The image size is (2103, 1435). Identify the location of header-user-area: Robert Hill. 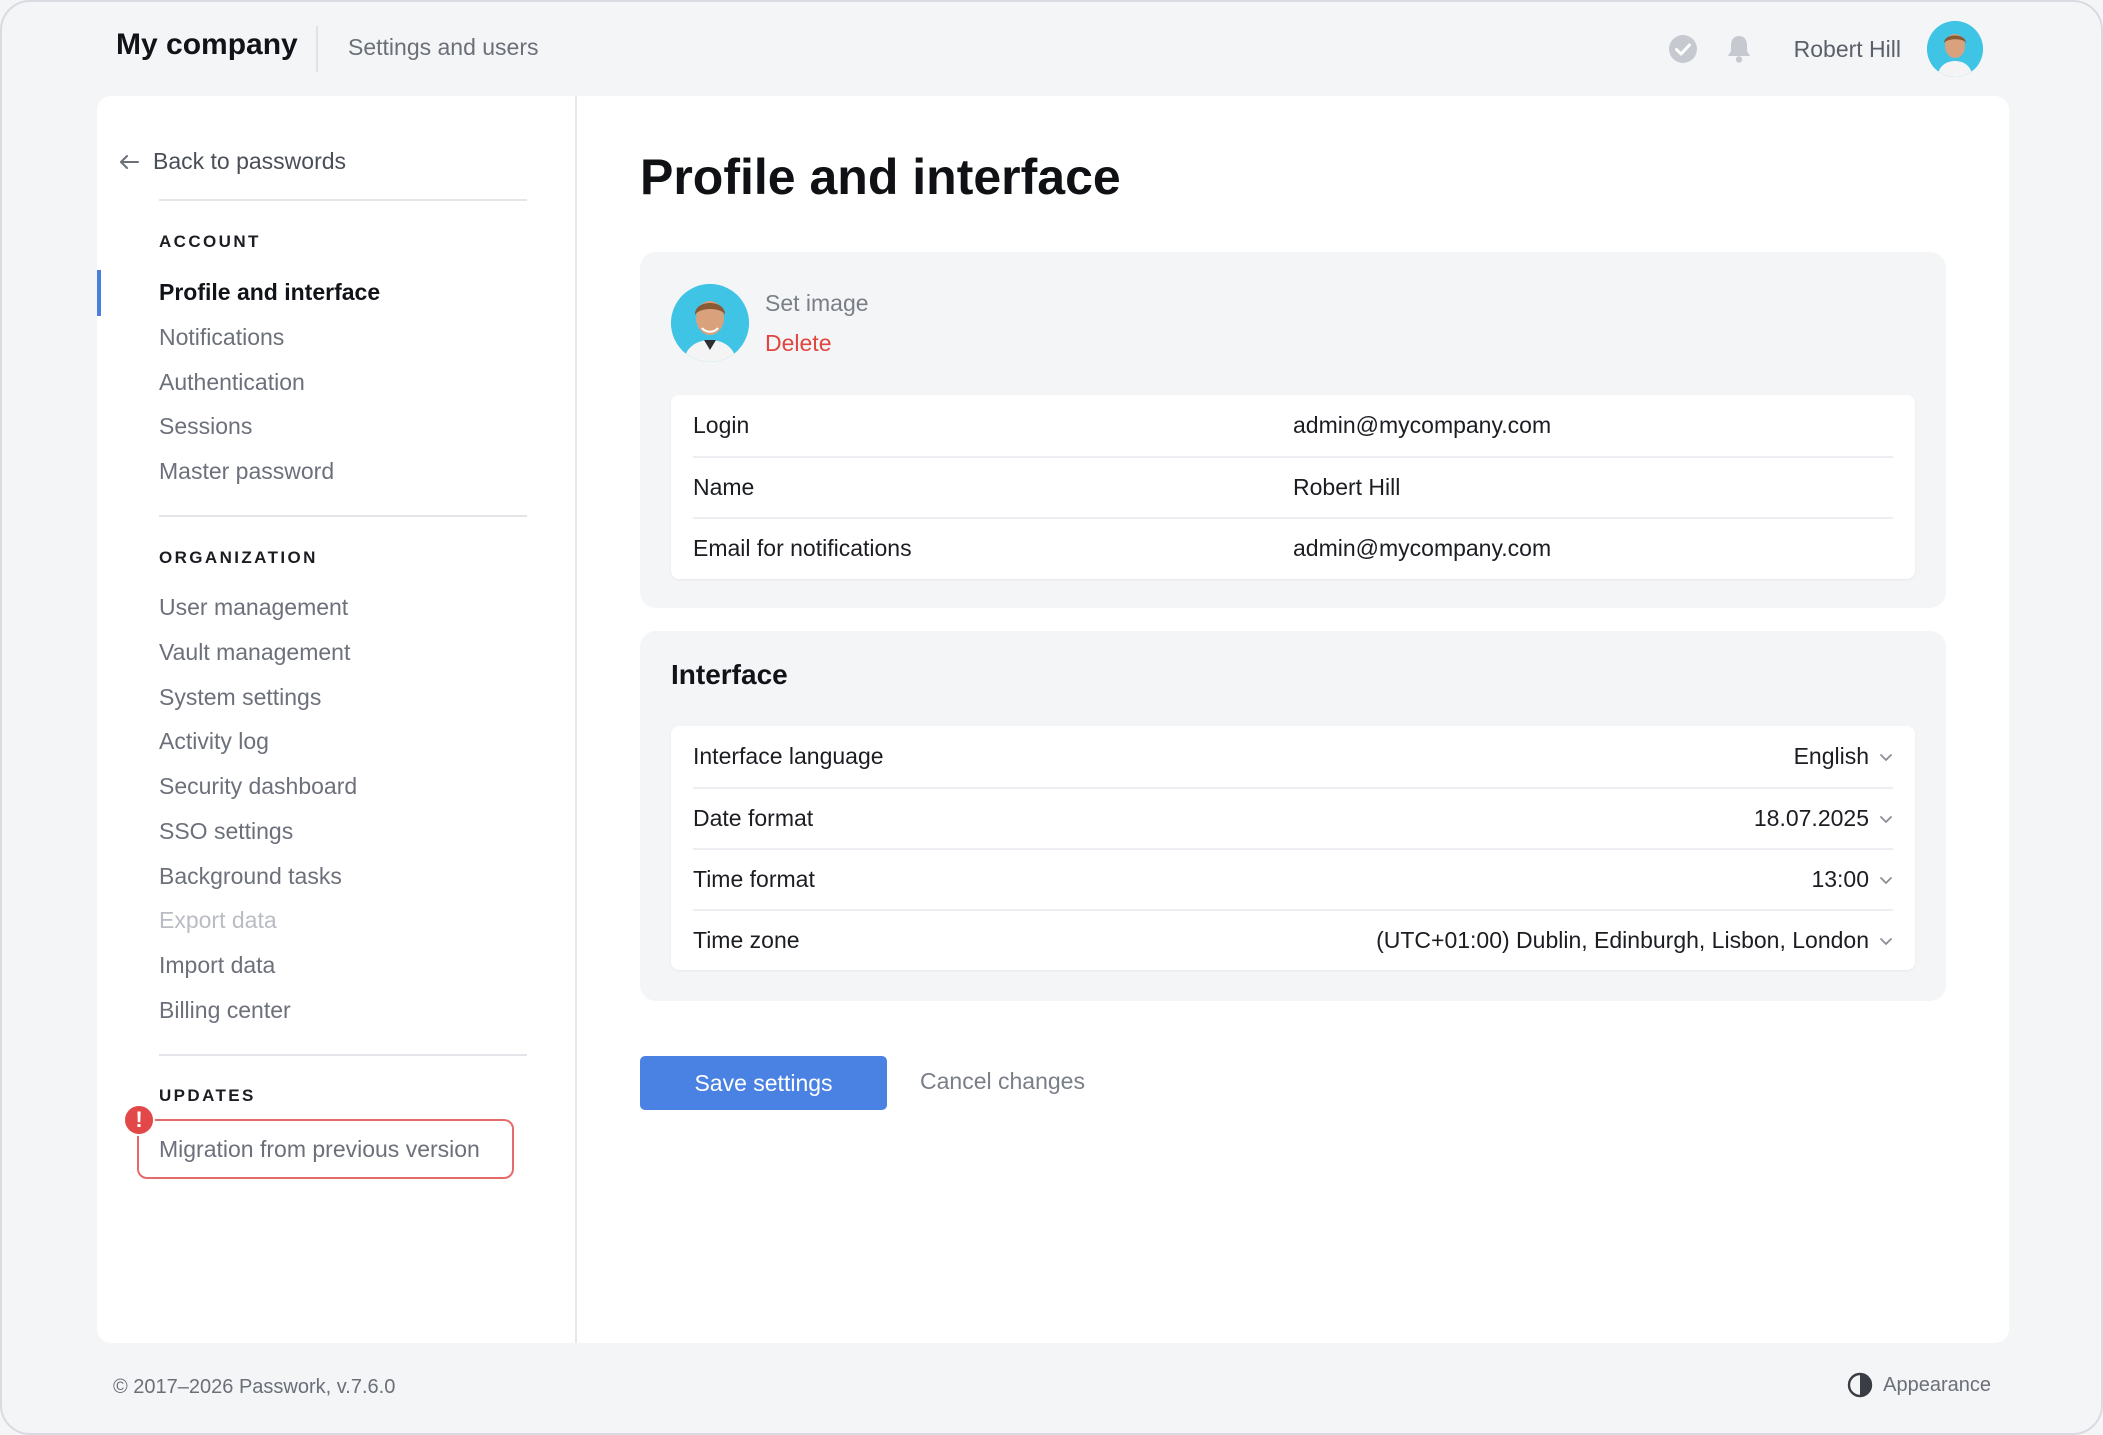
(1825, 49).